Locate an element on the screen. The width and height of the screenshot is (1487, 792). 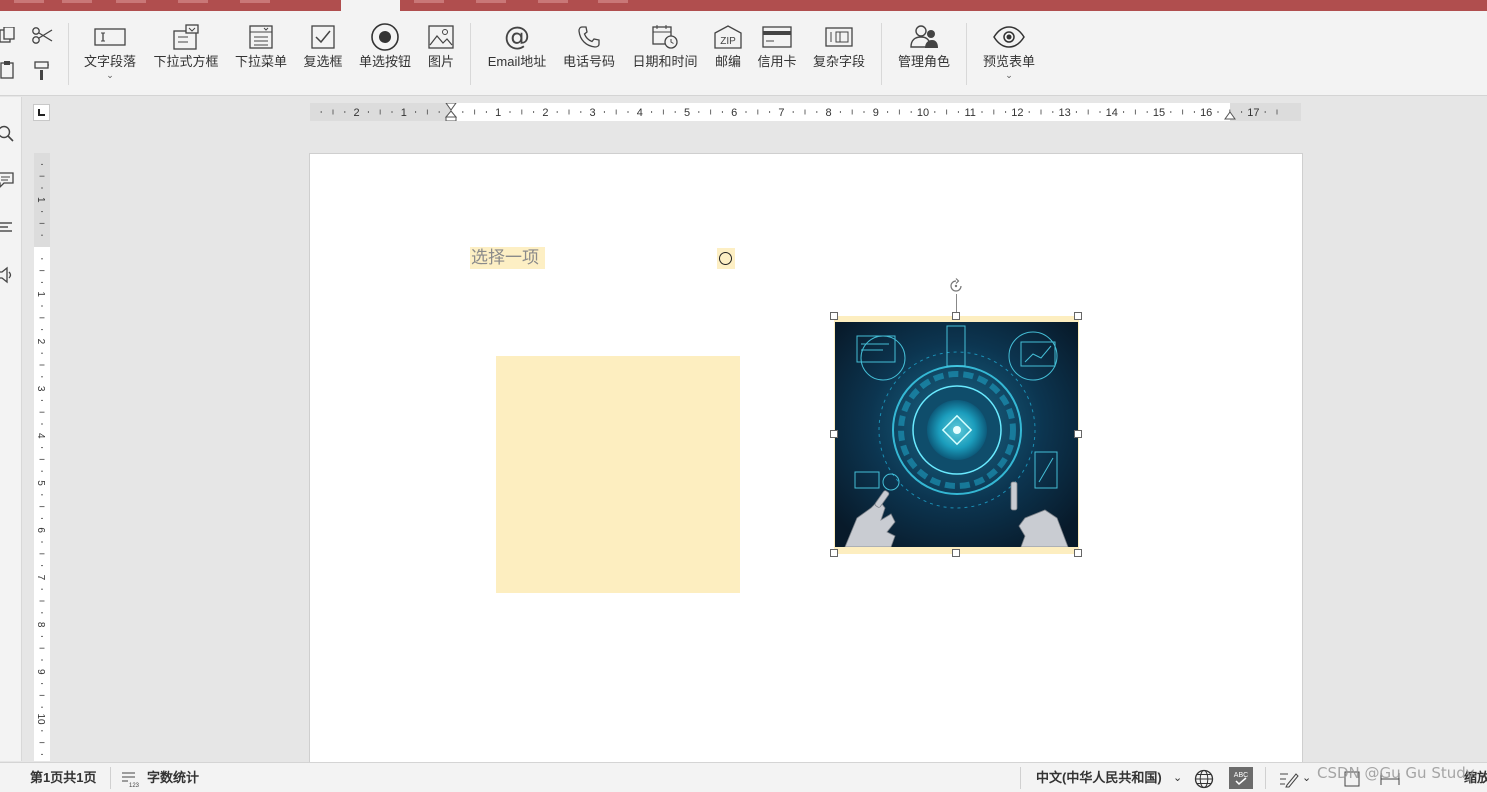
ruler-number: 2 is located at coordinates (357, 113).